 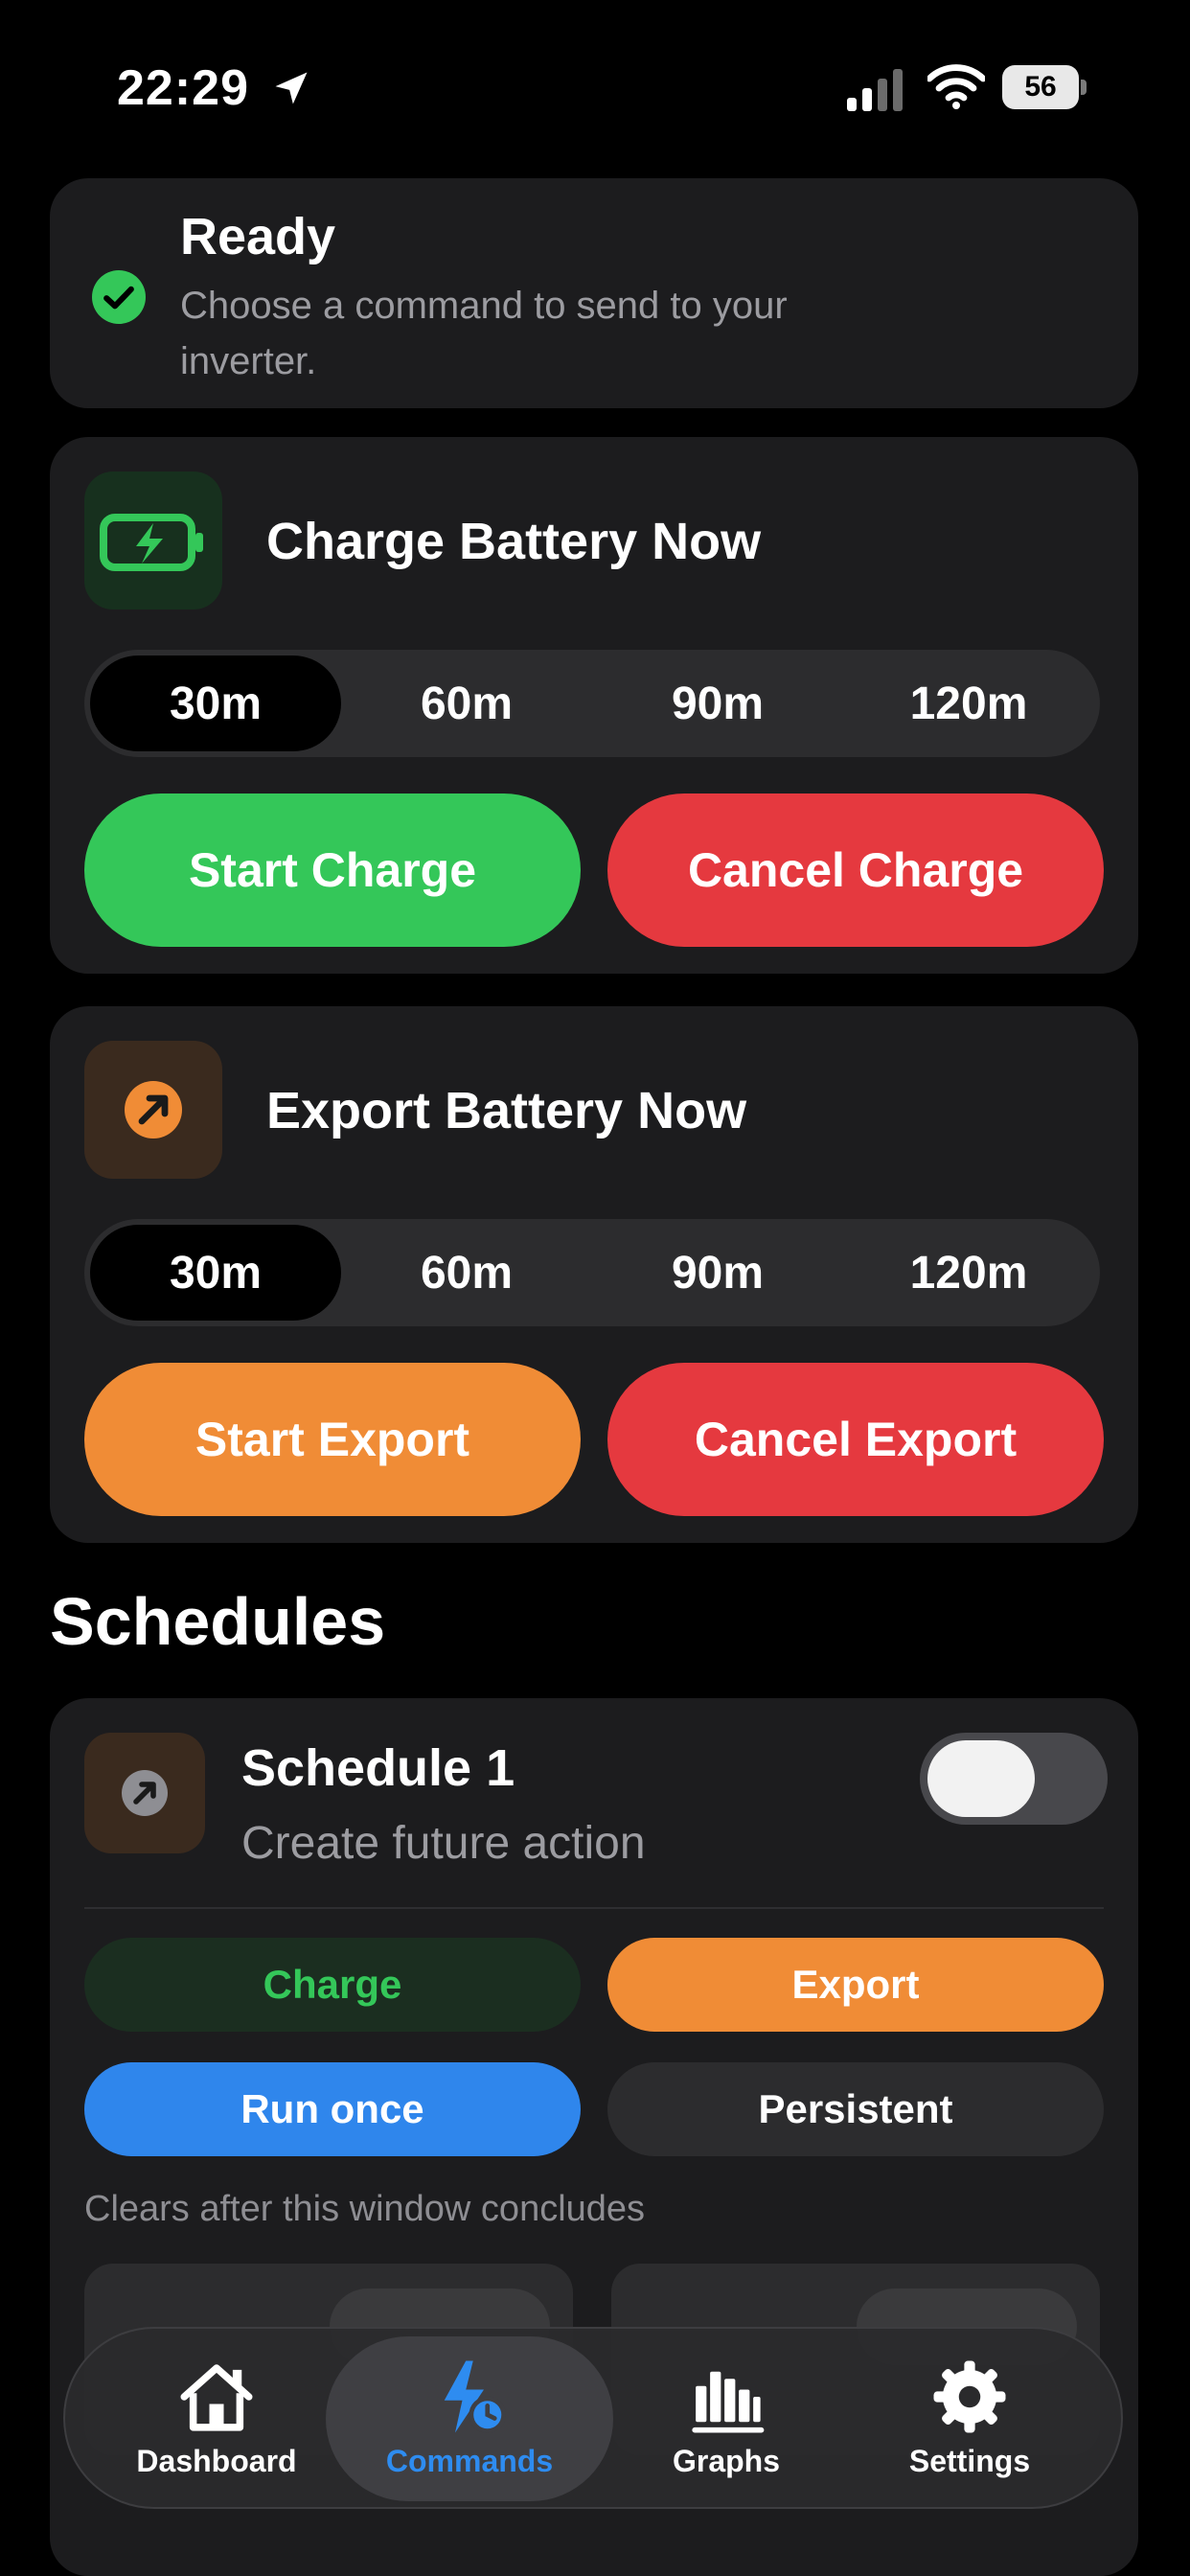 I want to click on charge-duration-90m: 90m, so click(x=717, y=703).